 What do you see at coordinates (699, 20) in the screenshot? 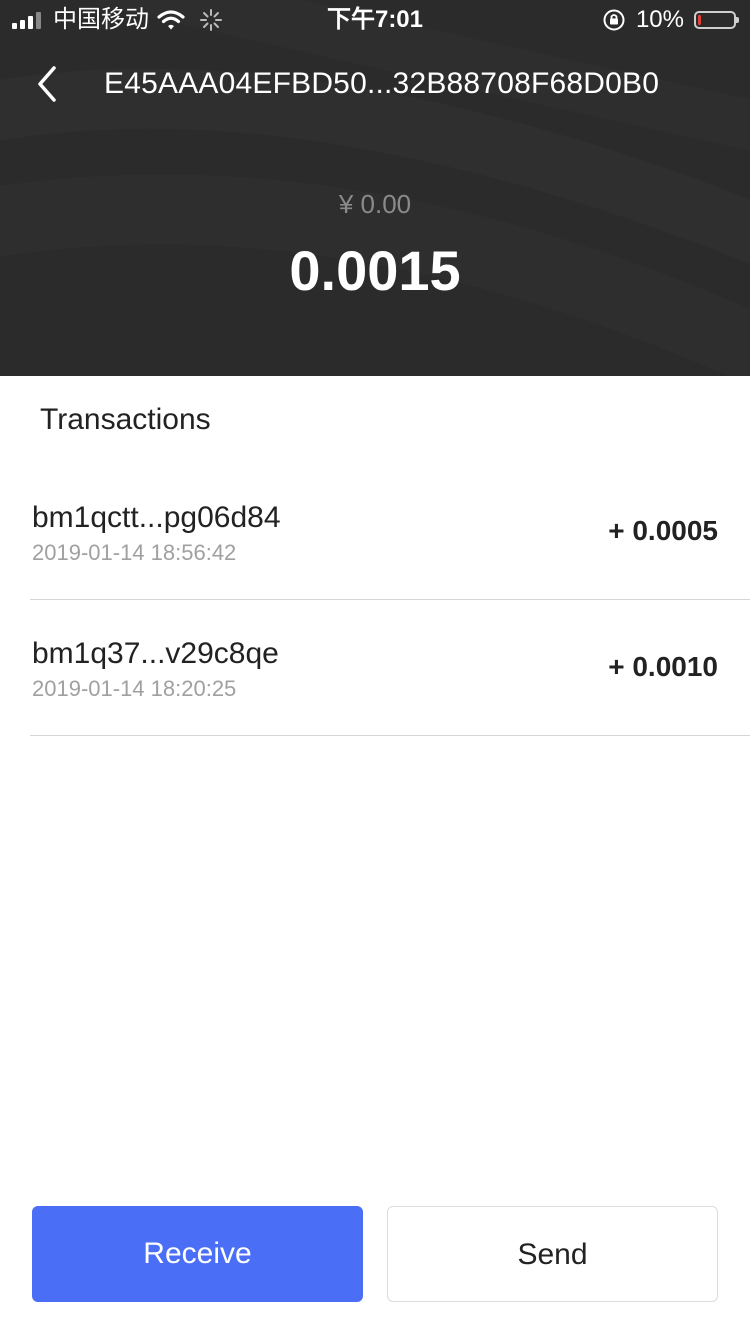
I see `battery-level` at bounding box center [699, 20].